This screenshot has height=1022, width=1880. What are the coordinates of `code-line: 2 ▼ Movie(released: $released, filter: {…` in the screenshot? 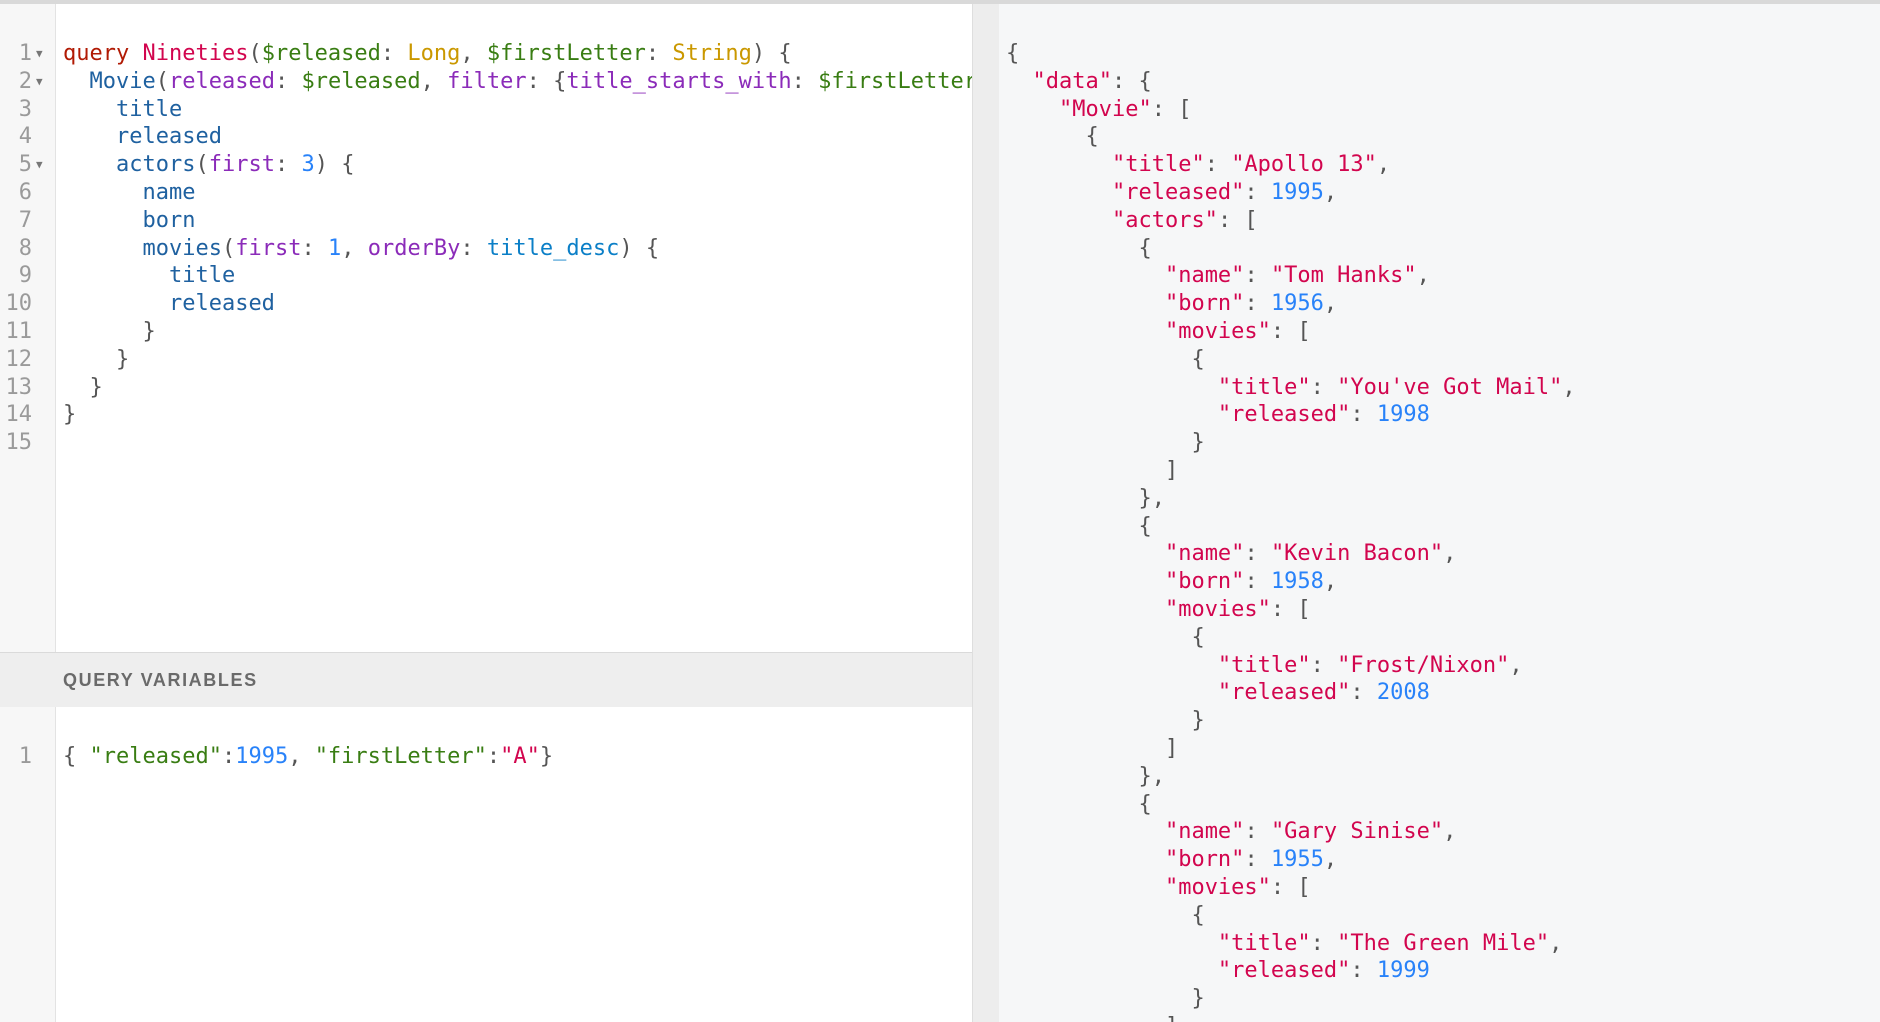 It's located at (486, 82).